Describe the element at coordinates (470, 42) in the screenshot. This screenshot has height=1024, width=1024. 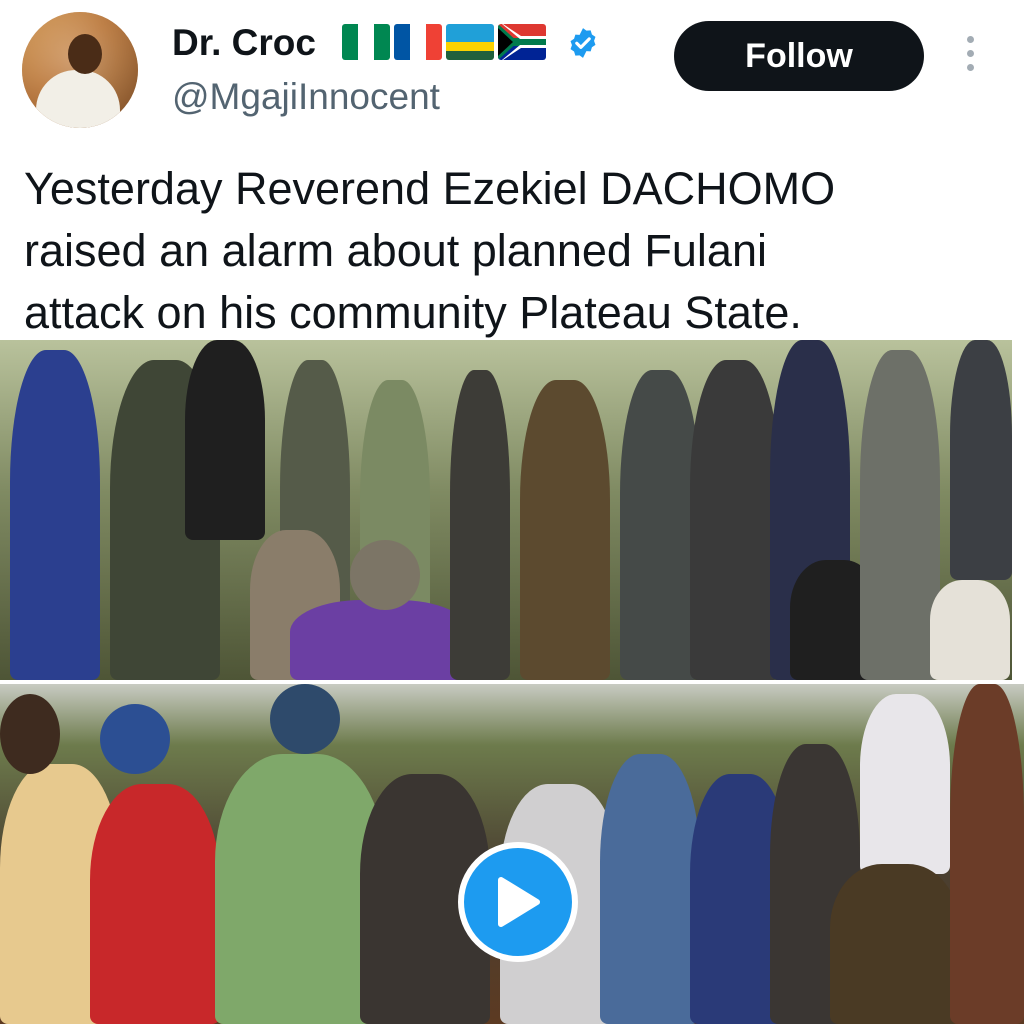
I see `rwanda-flag-icon` at that location.